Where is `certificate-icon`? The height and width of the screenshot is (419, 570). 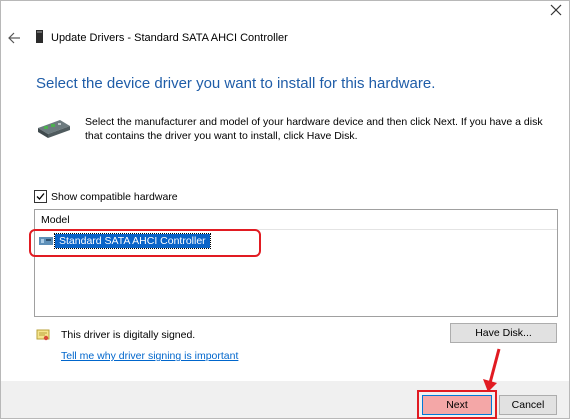 certificate-icon is located at coordinates (43, 335).